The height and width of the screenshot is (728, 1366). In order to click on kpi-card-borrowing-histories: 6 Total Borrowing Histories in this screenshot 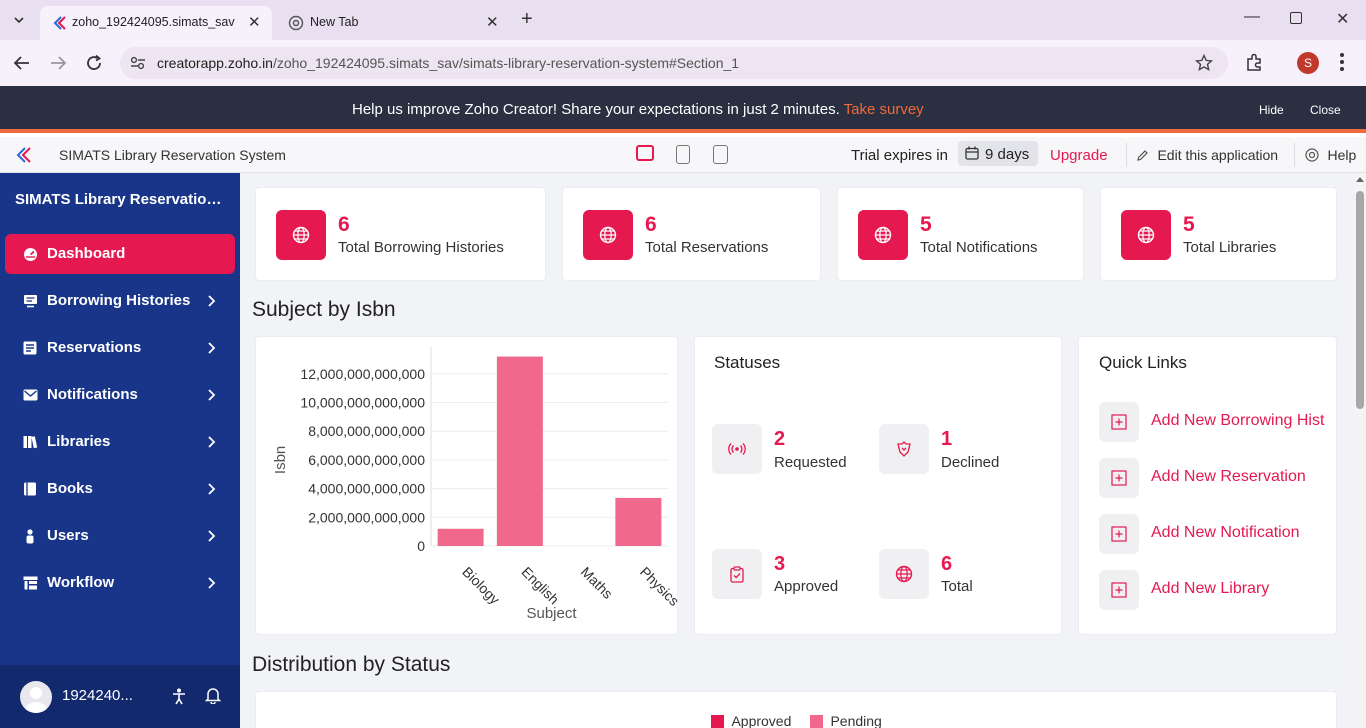, I will do `click(400, 234)`.